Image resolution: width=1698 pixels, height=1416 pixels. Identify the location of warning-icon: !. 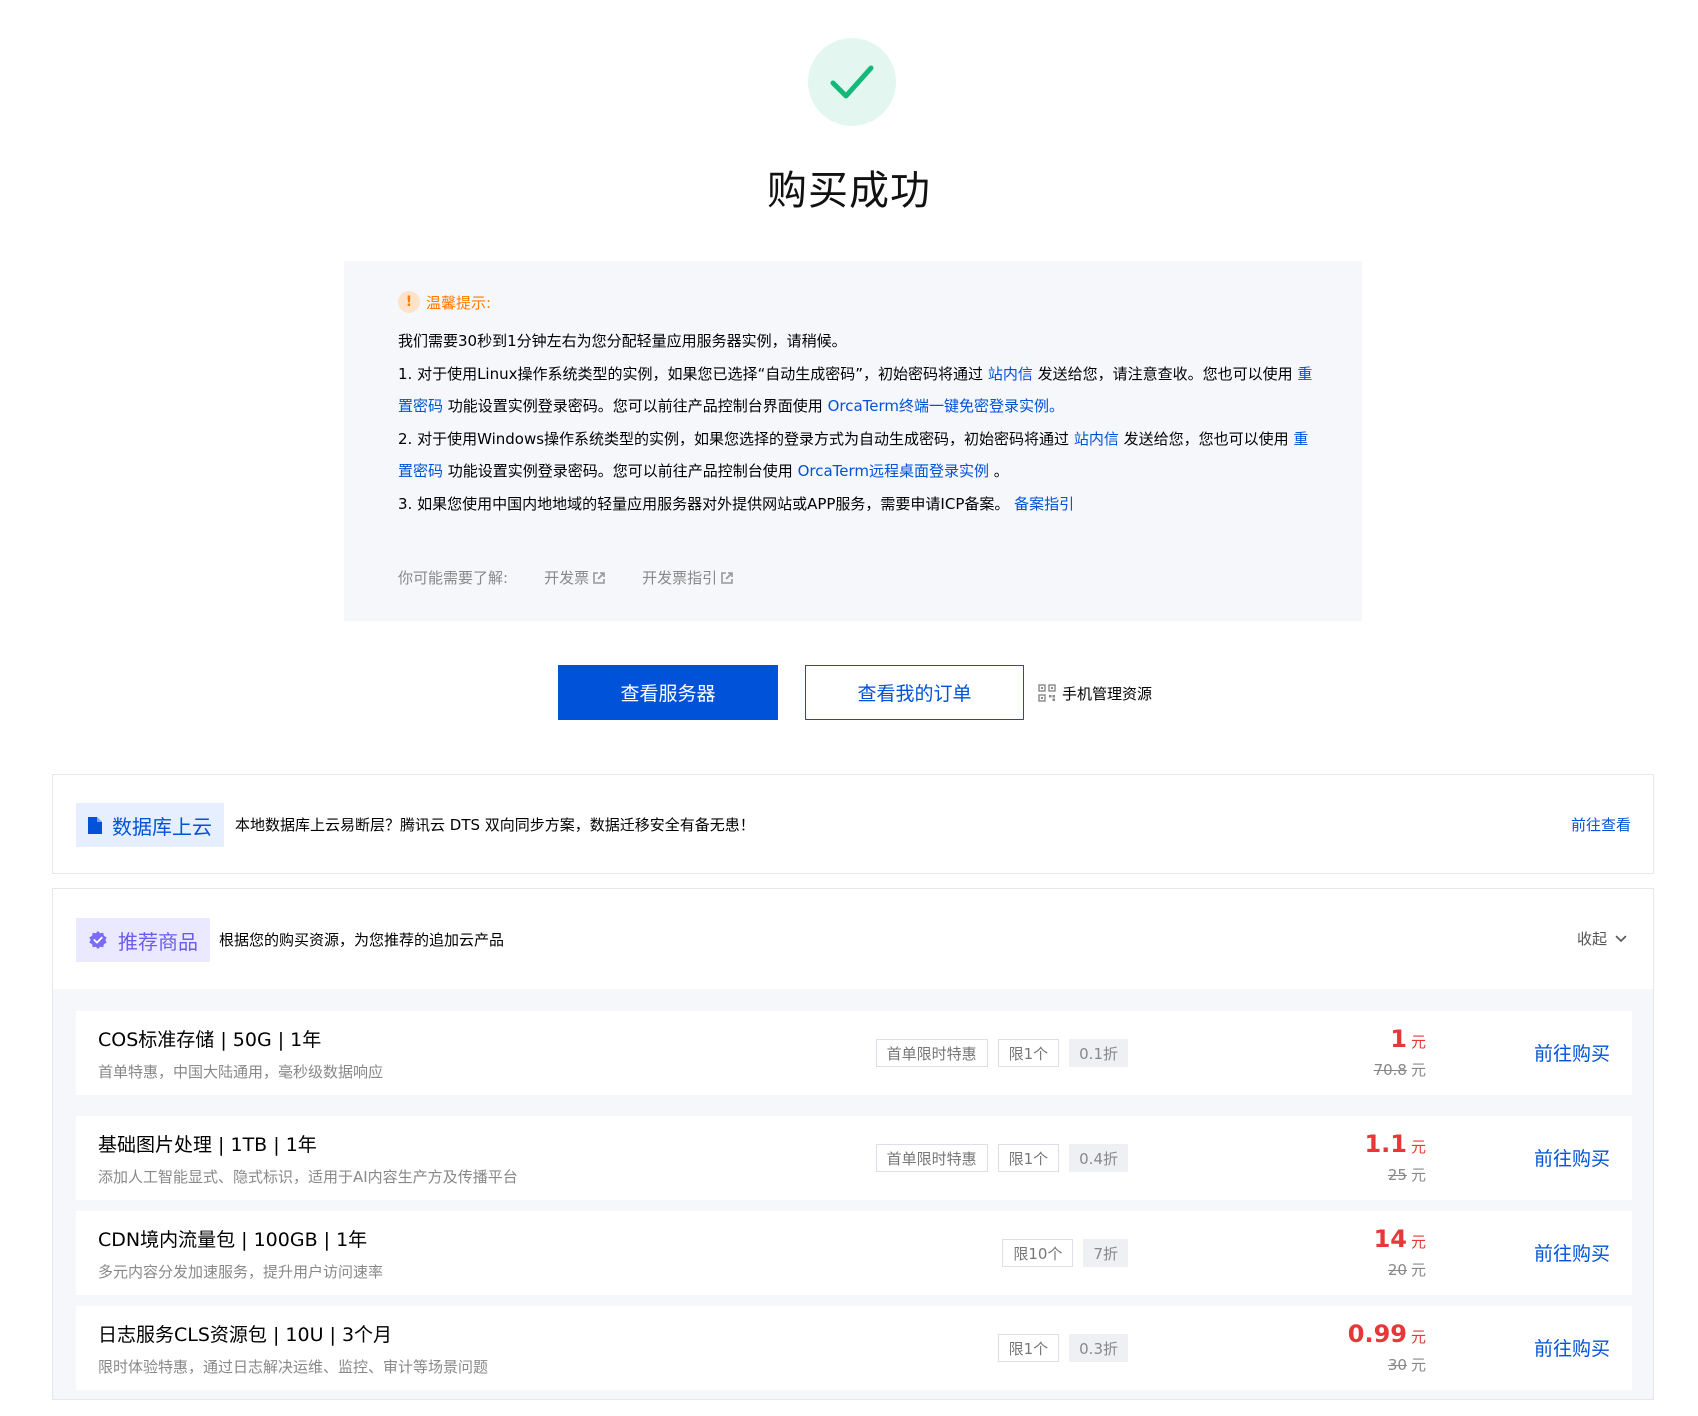
(409, 302).